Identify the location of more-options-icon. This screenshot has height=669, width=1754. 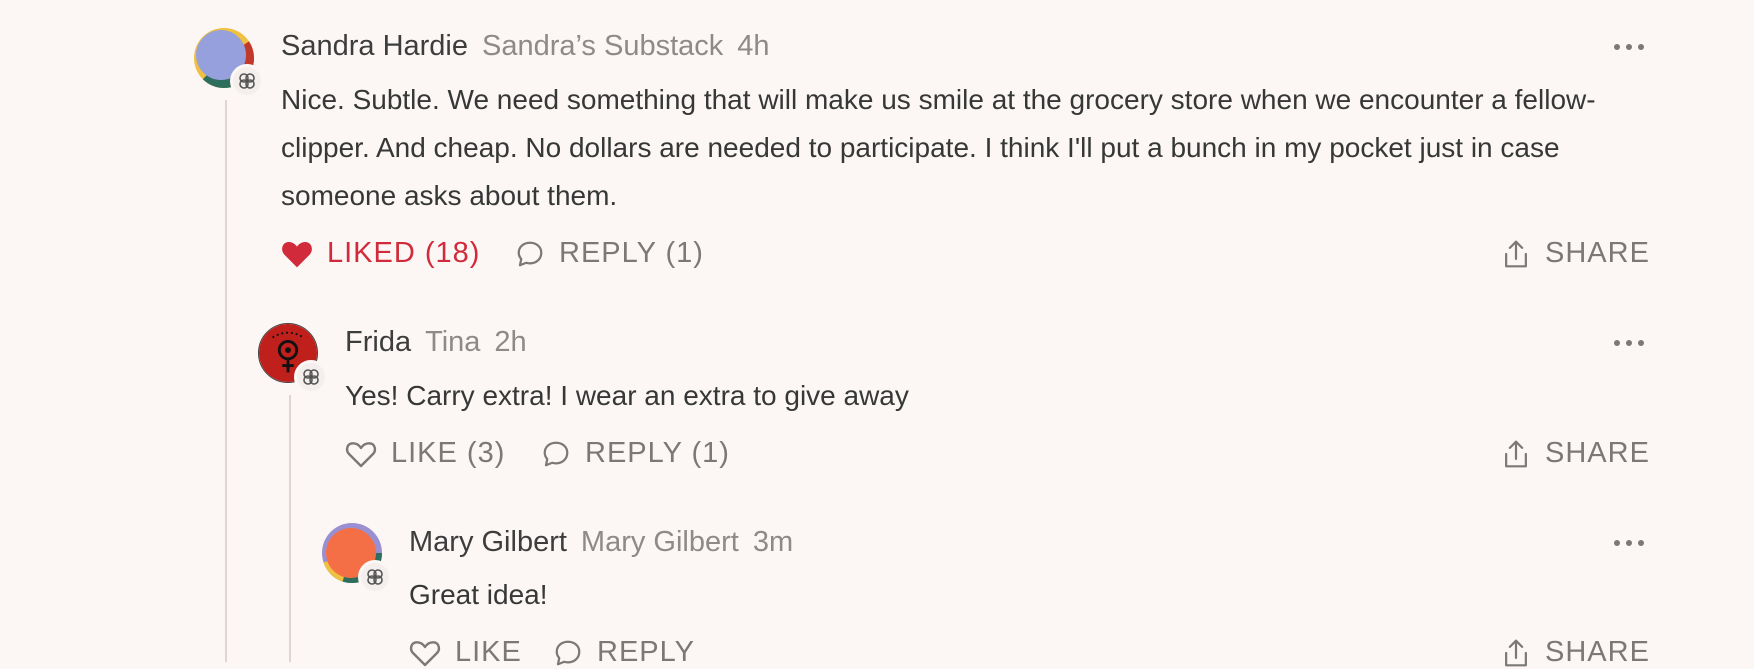
(1629, 543).